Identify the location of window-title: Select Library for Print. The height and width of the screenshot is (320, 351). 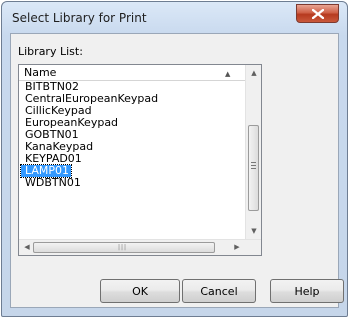
(79, 18).